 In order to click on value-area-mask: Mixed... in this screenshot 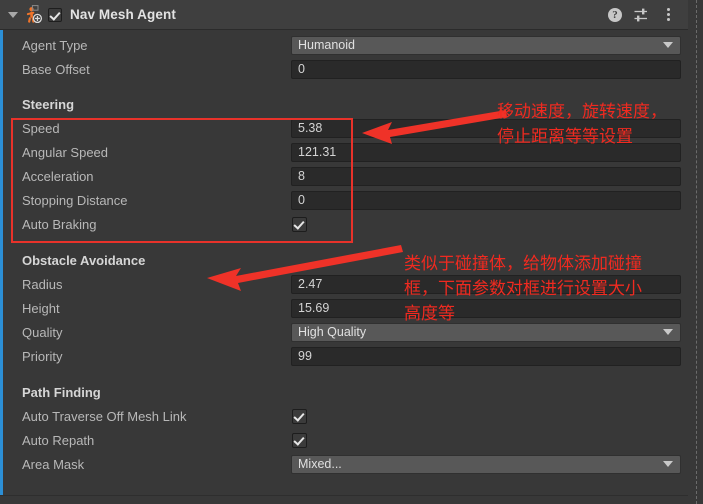, I will do `click(320, 464)`.